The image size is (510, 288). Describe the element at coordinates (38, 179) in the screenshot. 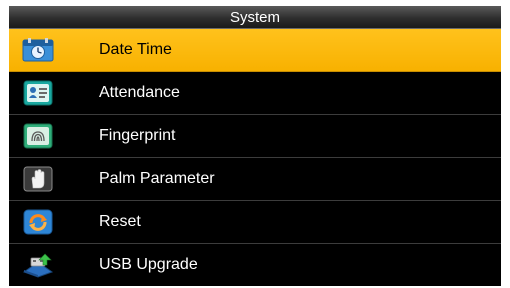

I see `palm-icon` at that location.